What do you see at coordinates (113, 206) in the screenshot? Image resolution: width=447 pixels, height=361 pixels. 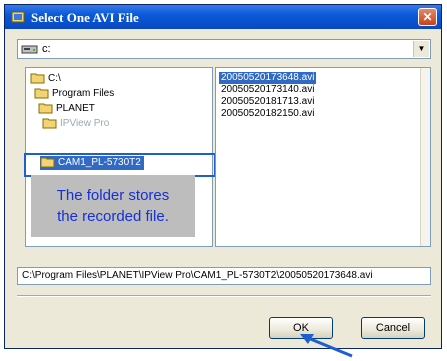 I see `callout-note: The folder stores the recorded file.` at bounding box center [113, 206].